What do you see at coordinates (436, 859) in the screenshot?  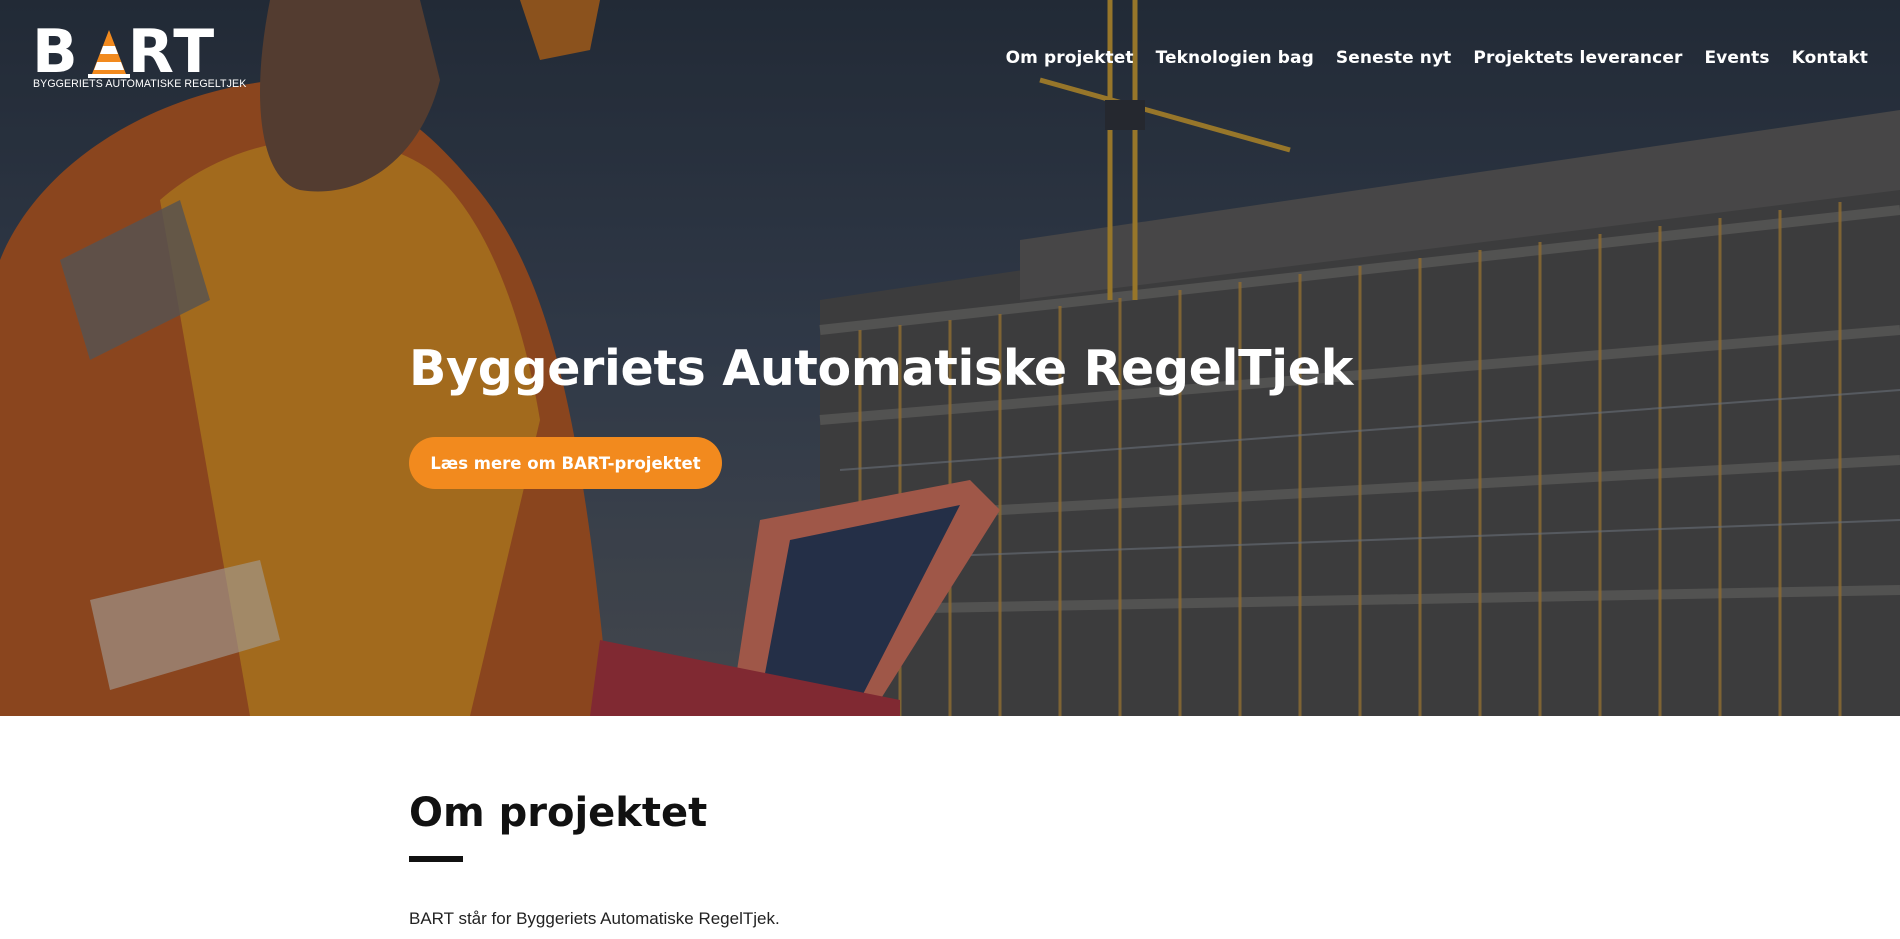 I see `section-title-underline` at bounding box center [436, 859].